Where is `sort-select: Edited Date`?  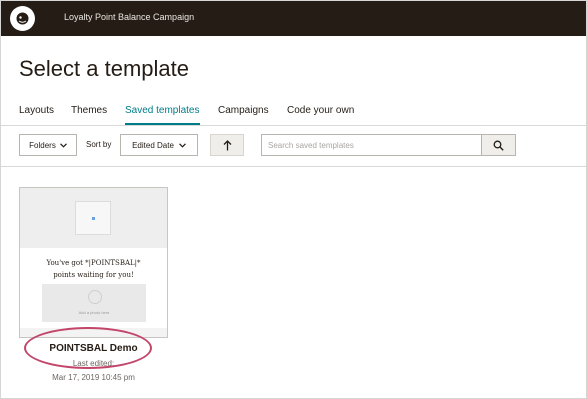
sort-select: Edited Date is located at coordinates (159, 145).